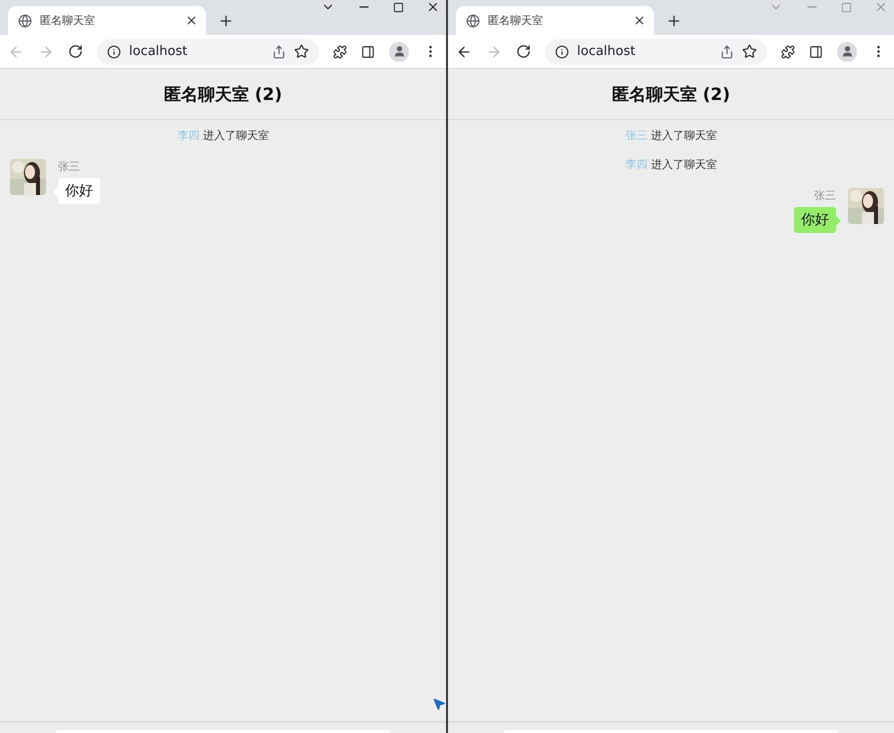 Image resolution: width=894 pixels, height=733 pixels. I want to click on back-icon, so click(464, 52).